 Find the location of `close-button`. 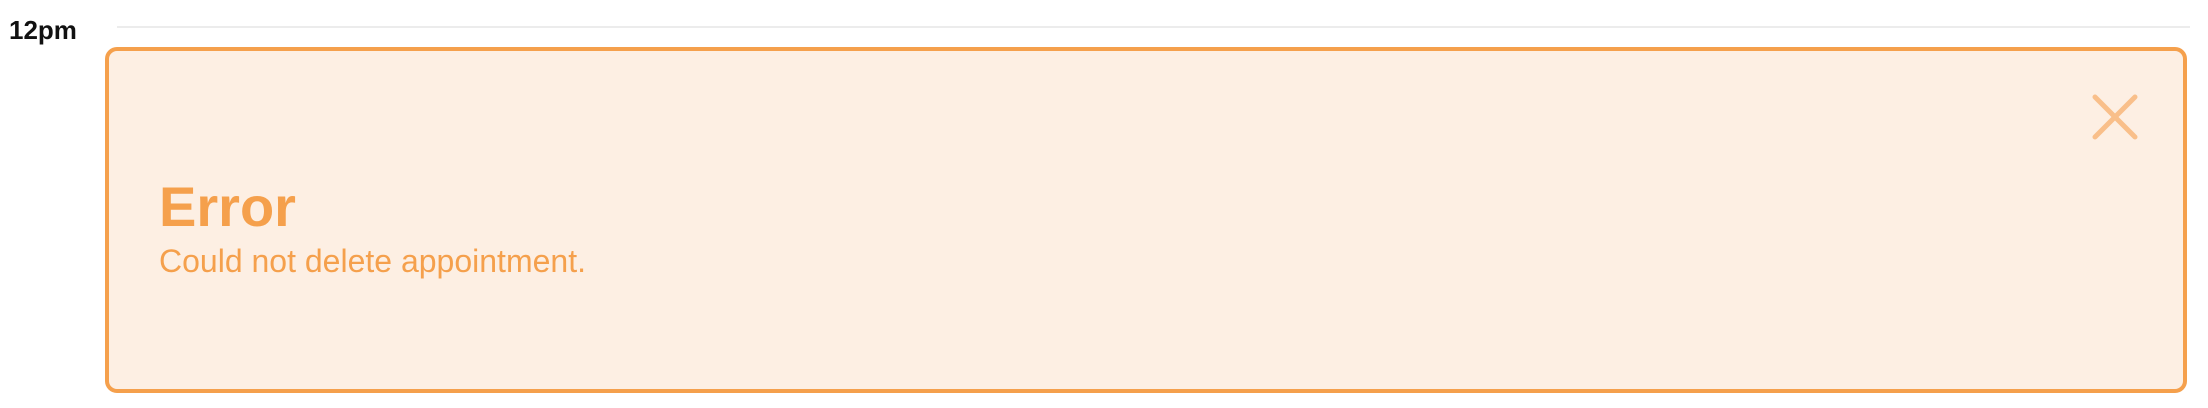

close-button is located at coordinates (2115, 117).